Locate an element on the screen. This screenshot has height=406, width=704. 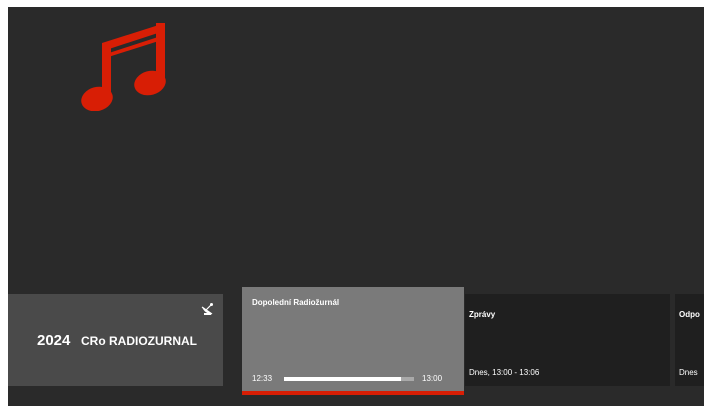
channel-name: CRo RADIOZURNAL is located at coordinates (139, 341).